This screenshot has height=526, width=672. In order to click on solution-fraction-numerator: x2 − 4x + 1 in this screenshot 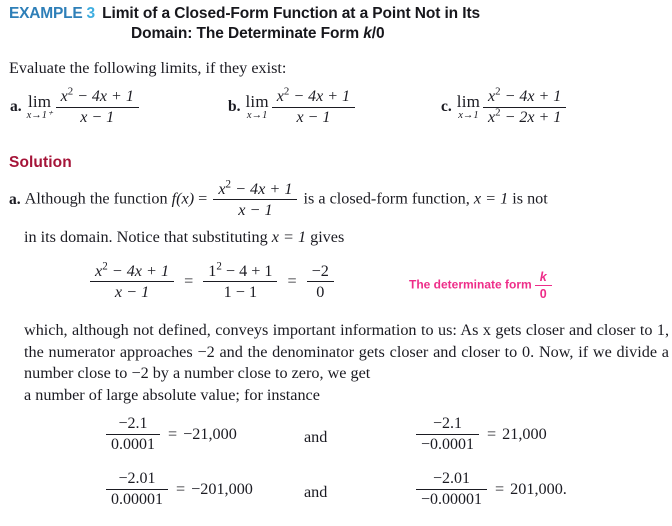, I will do `click(255, 189)`.